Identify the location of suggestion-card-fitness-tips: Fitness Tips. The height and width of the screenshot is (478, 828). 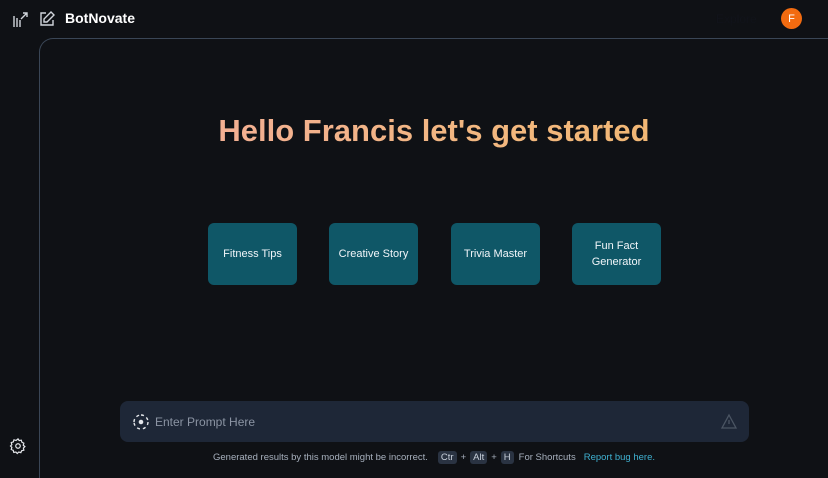
(252, 254).